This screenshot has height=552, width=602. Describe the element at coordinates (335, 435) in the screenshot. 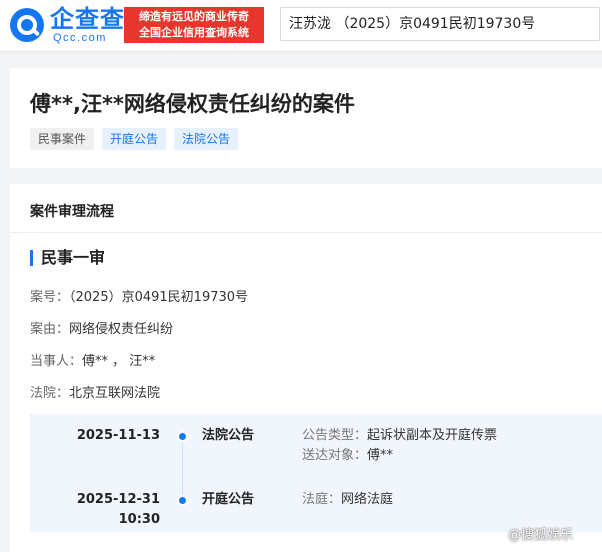

I see `detail-key: 公告类型：` at that location.